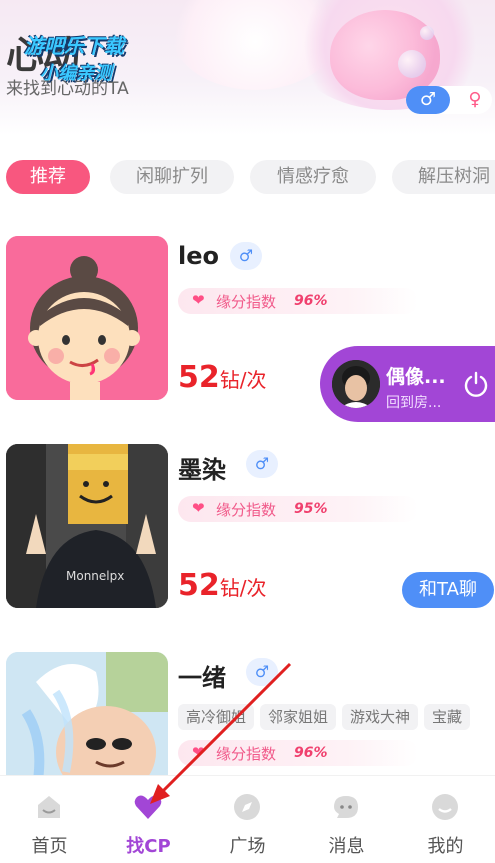 The height and width of the screenshot is (863, 495). Describe the element at coordinates (202, 470) in the screenshot. I see `user-name: 墨染` at that location.